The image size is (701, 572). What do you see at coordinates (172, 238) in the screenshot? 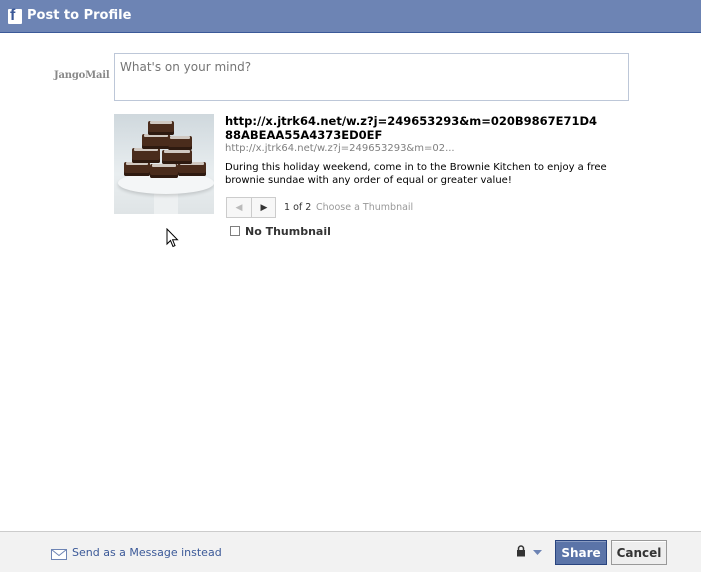
I see `mouse-cursor-icon` at bounding box center [172, 238].